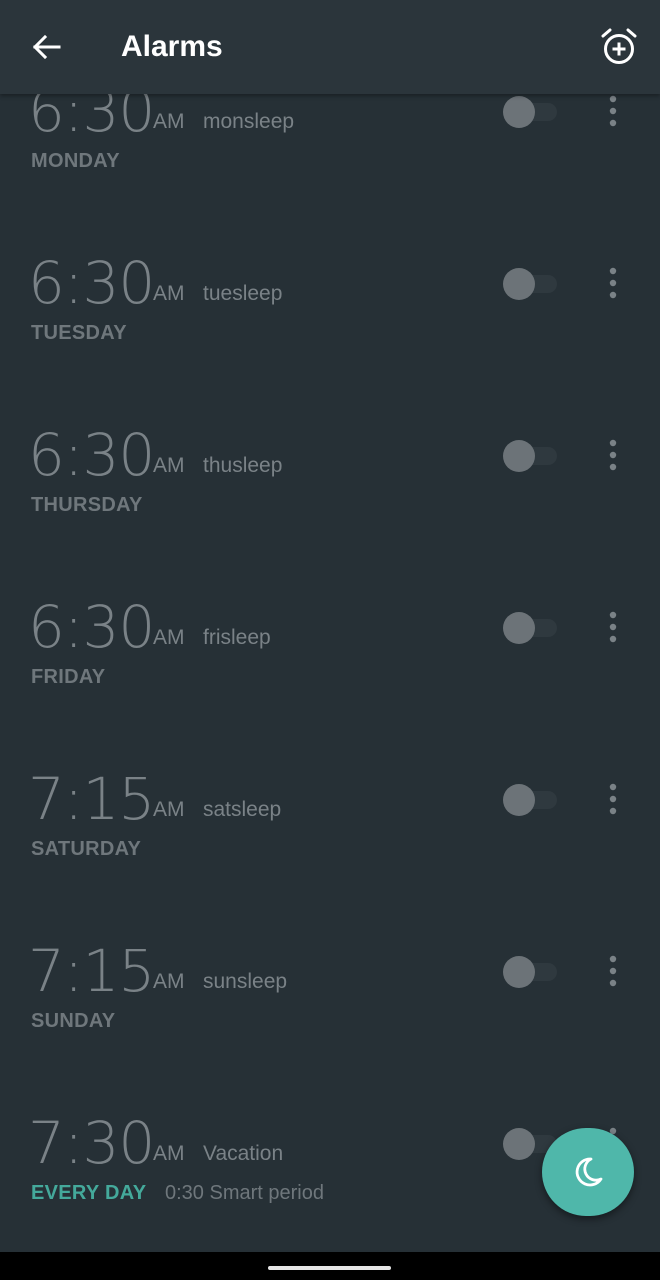 The width and height of the screenshot is (660, 1280). What do you see at coordinates (75, 161) in the screenshot?
I see `alarm-days: MONDAY` at bounding box center [75, 161].